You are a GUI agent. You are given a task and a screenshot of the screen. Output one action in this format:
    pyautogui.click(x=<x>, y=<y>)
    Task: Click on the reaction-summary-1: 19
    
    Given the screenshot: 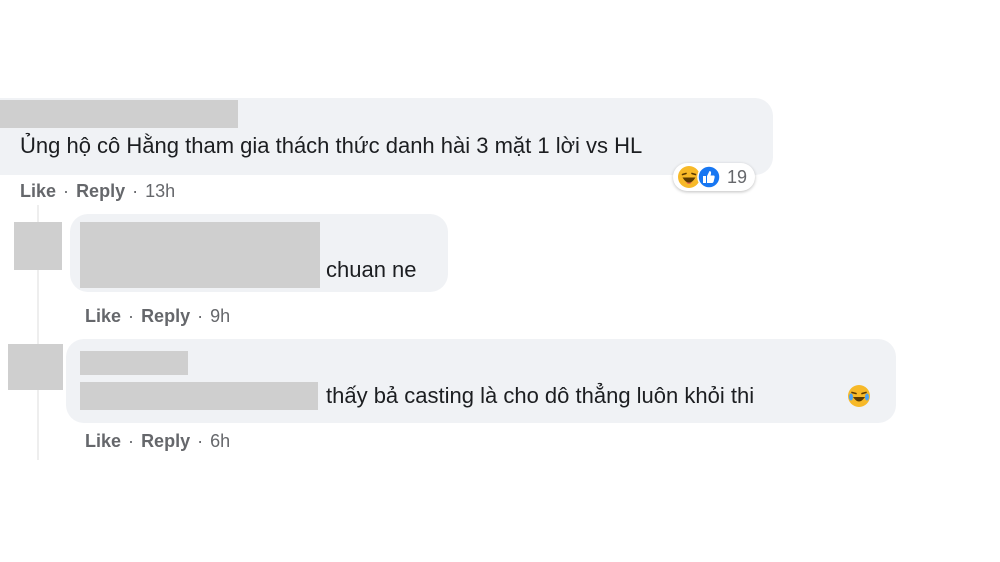 What is the action you would take?
    pyautogui.click(x=714, y=177)
    